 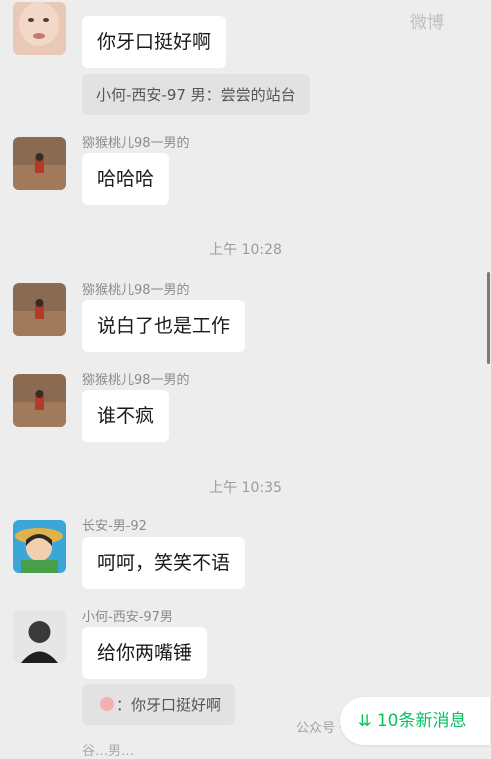 What do you see at coordinates (169, 705) in the screenshot?
I see `quote-text: ：你牙口挺好啊` at bounding box center [169, 705].